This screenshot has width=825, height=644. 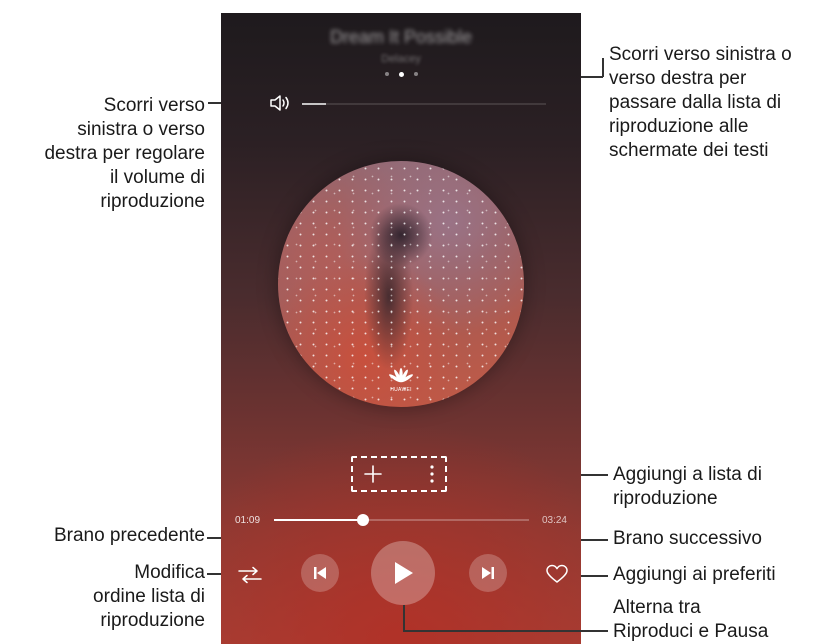 I want to click on callout-previous: Brano precedente, so click(x=129, y=536).